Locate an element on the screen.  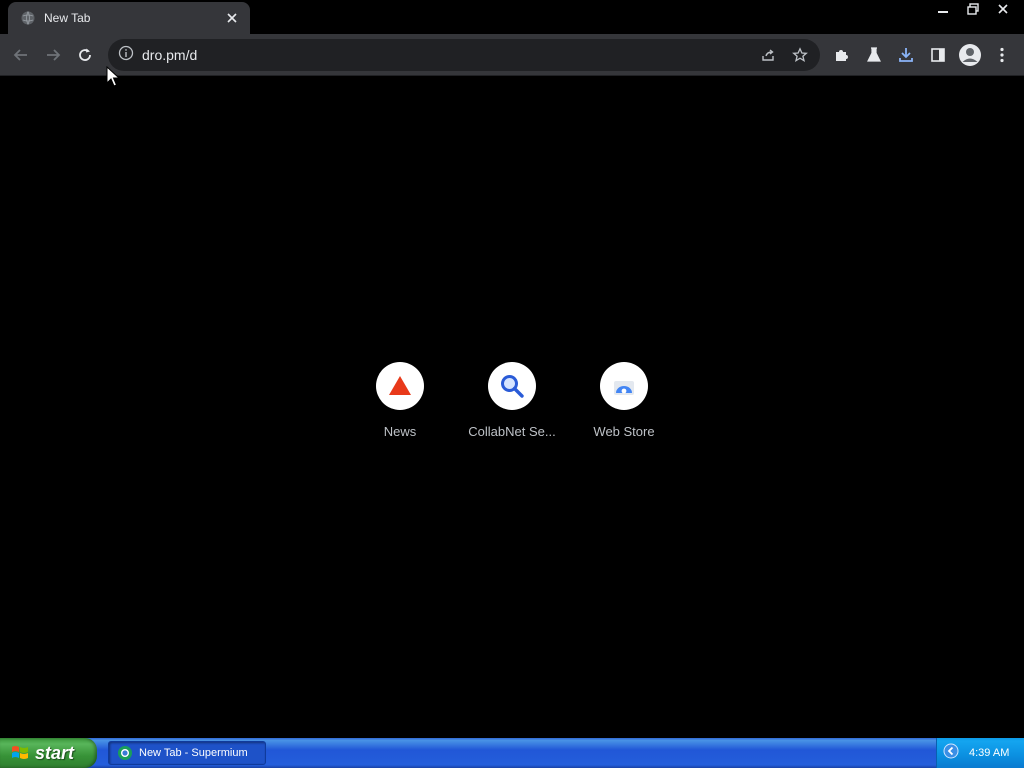
back-button is located at coordinates (21, 55).